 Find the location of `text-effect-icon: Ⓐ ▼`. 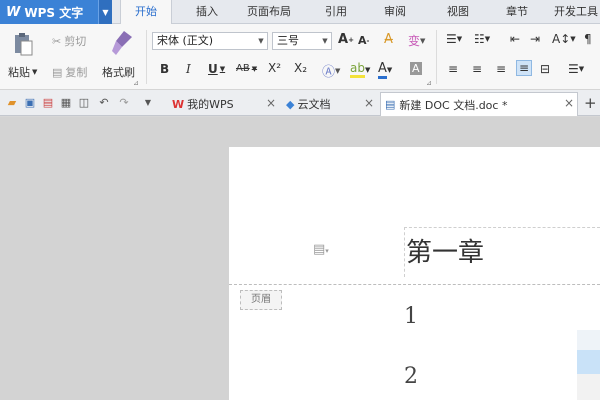

text-effect-icon: Ⓐ ▼ is located at coordinates (331, 70).